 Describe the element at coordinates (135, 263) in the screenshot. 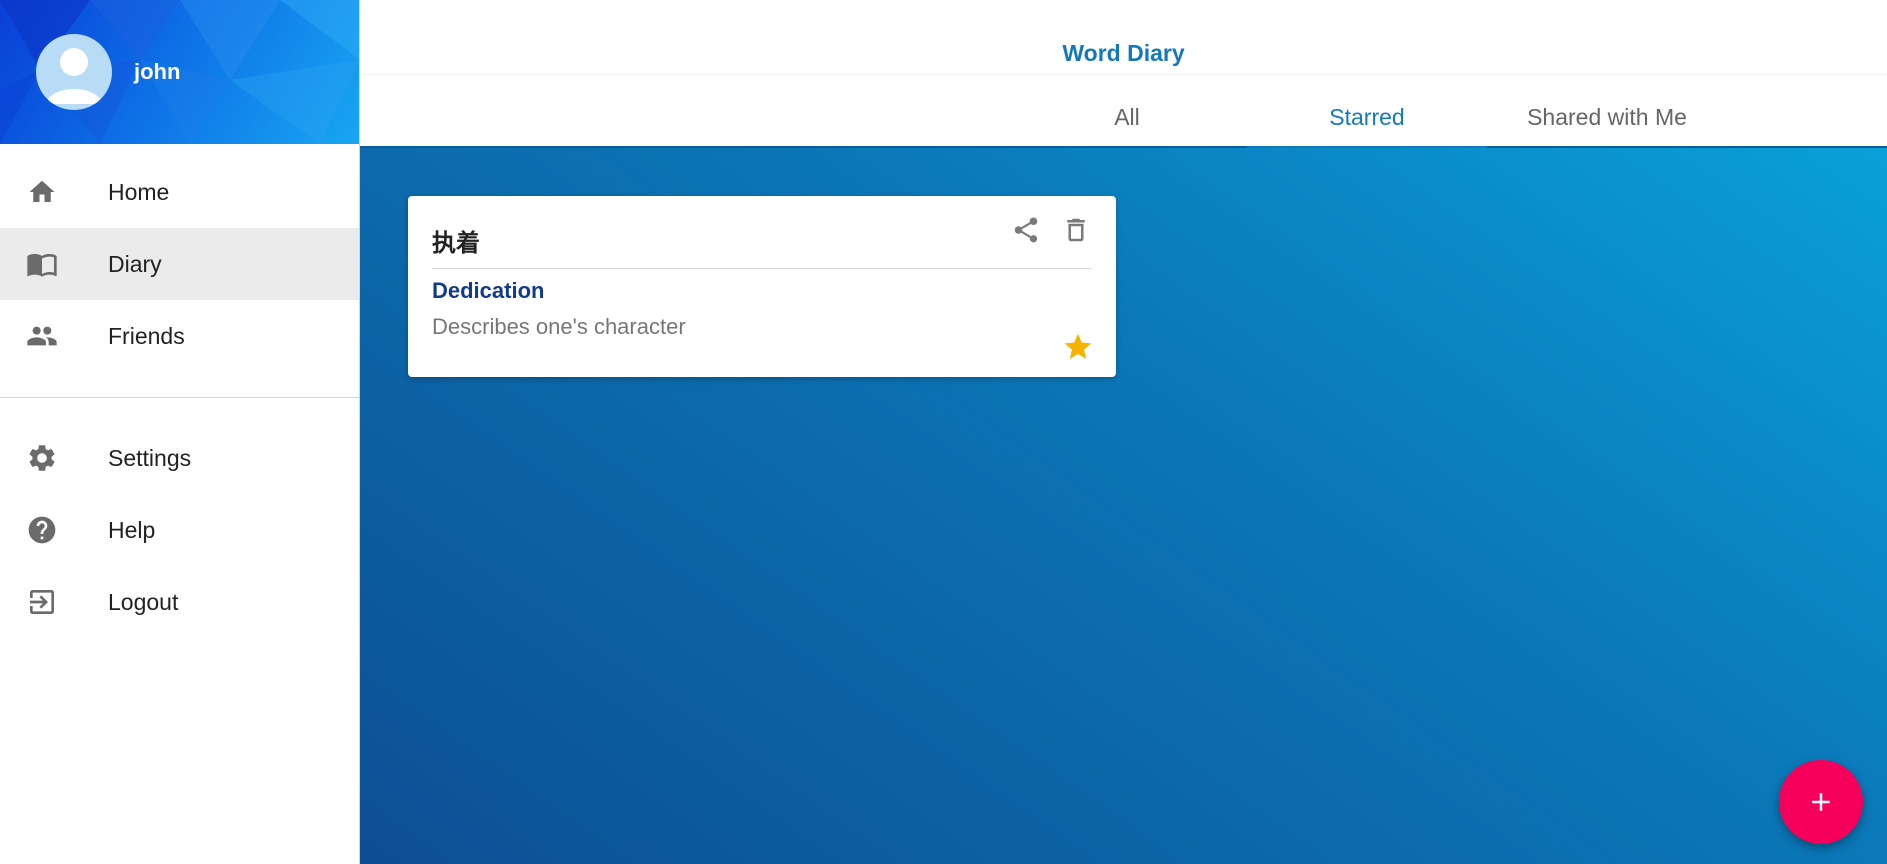

I see `sidebar-item-label: Diary` at that location.